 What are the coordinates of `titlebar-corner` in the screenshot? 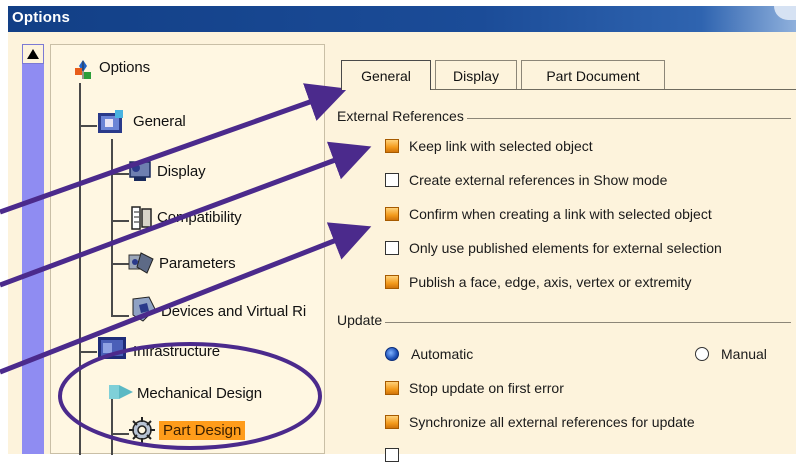 It's located at (785, 13).